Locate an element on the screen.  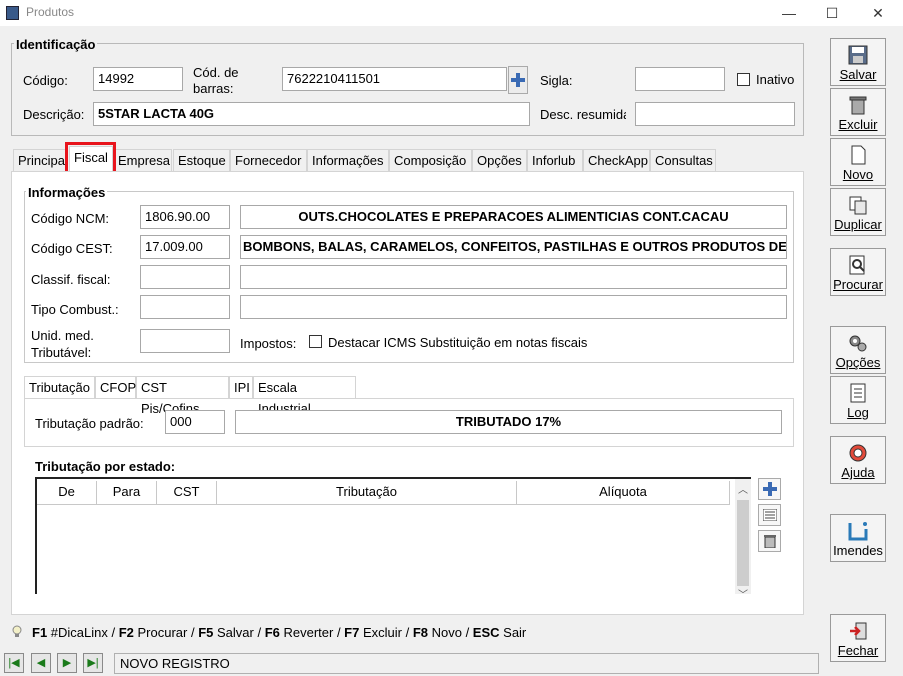
scroll-up-icon: ︿ is located at coordinates (743, 488).